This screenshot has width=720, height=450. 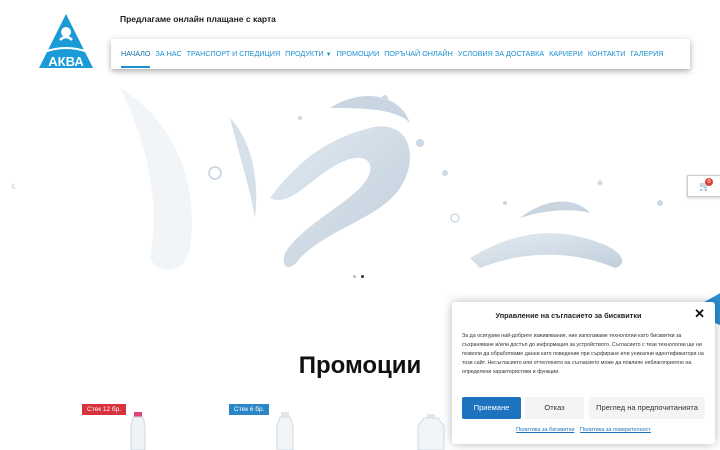 I want to click on nav-label: ТРАНСПОРТ И СПЕДИЦИЯ, so click(x=233, y=53).